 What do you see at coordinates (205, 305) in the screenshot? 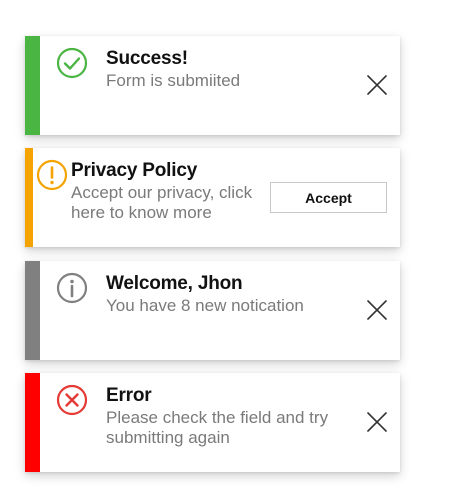
I see `toast-message: You have 8 new notication` at bounding box center [205, 305].